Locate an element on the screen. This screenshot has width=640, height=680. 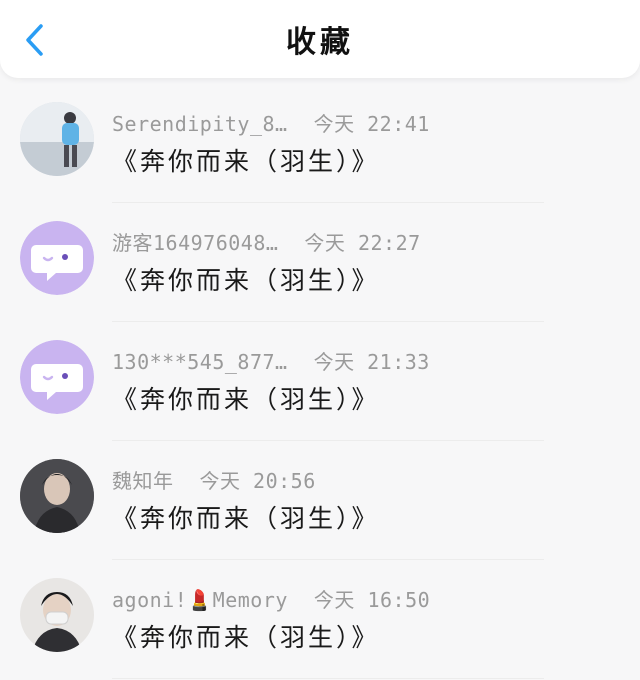
item-meta: Serendipity_8… 今天 22:41 is located at coordinates (271, 122).